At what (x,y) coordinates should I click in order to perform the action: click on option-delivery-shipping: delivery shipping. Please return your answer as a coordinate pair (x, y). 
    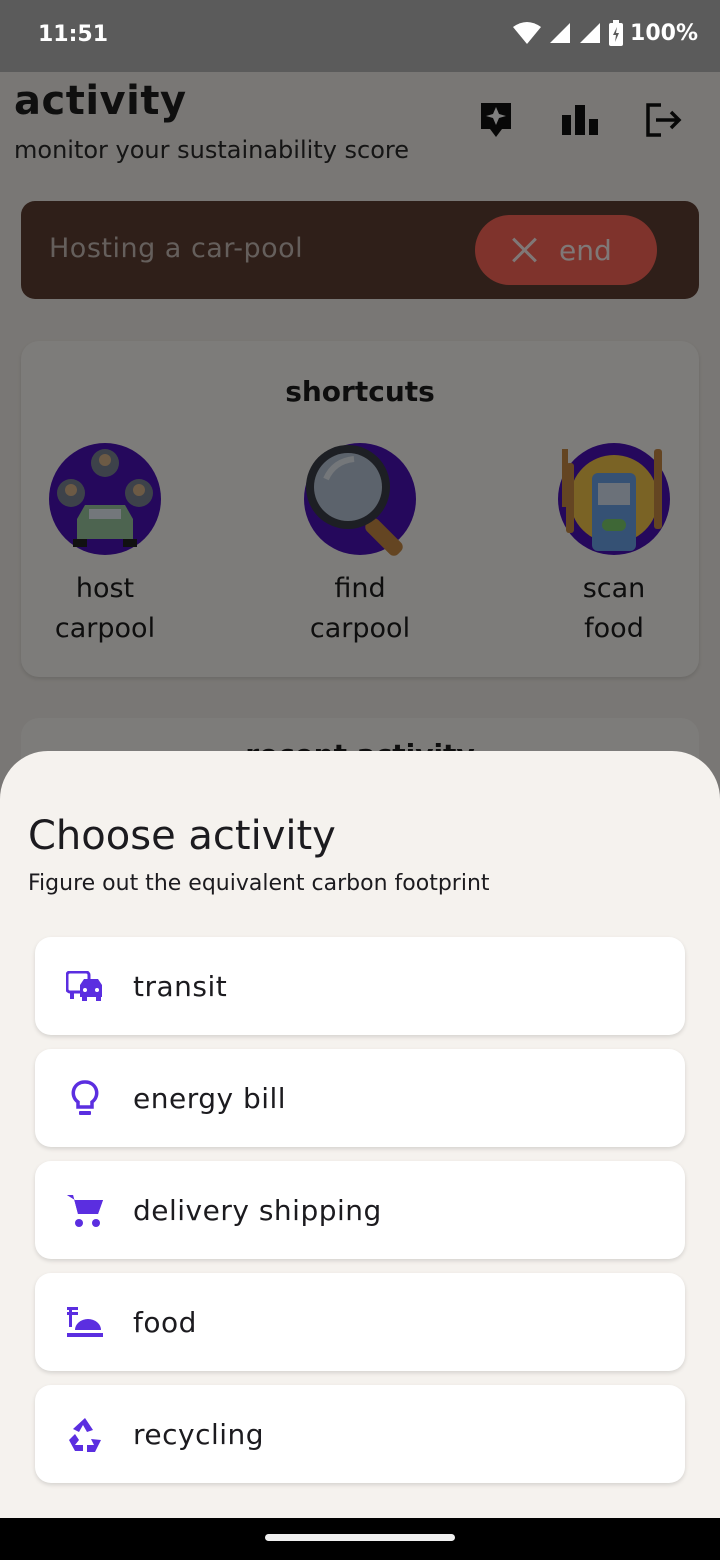
    Looking at the image, I should click on (360, 1210).